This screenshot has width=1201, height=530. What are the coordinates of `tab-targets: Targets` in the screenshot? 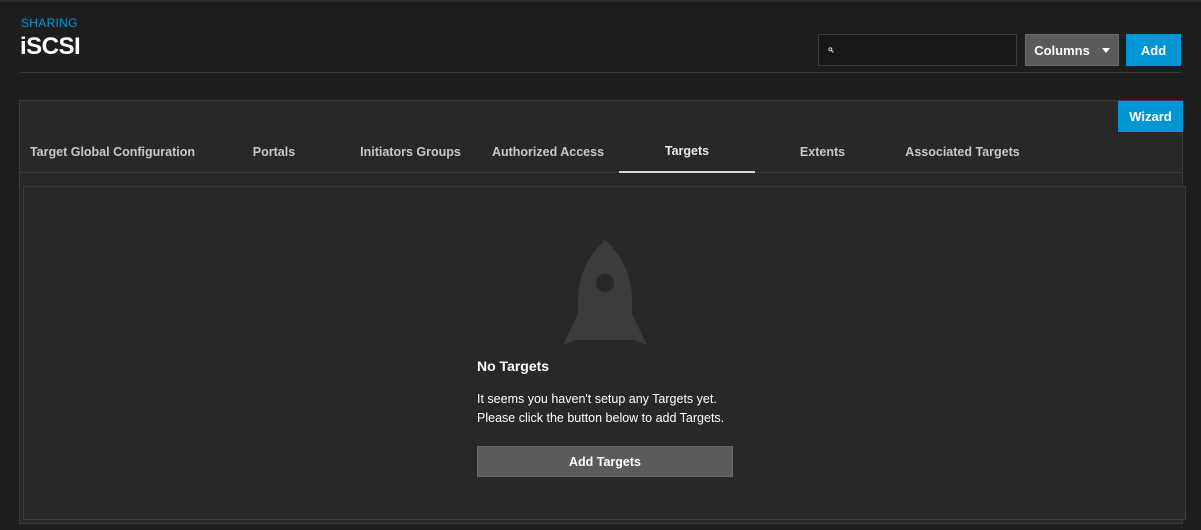 It's located at (687, 151).